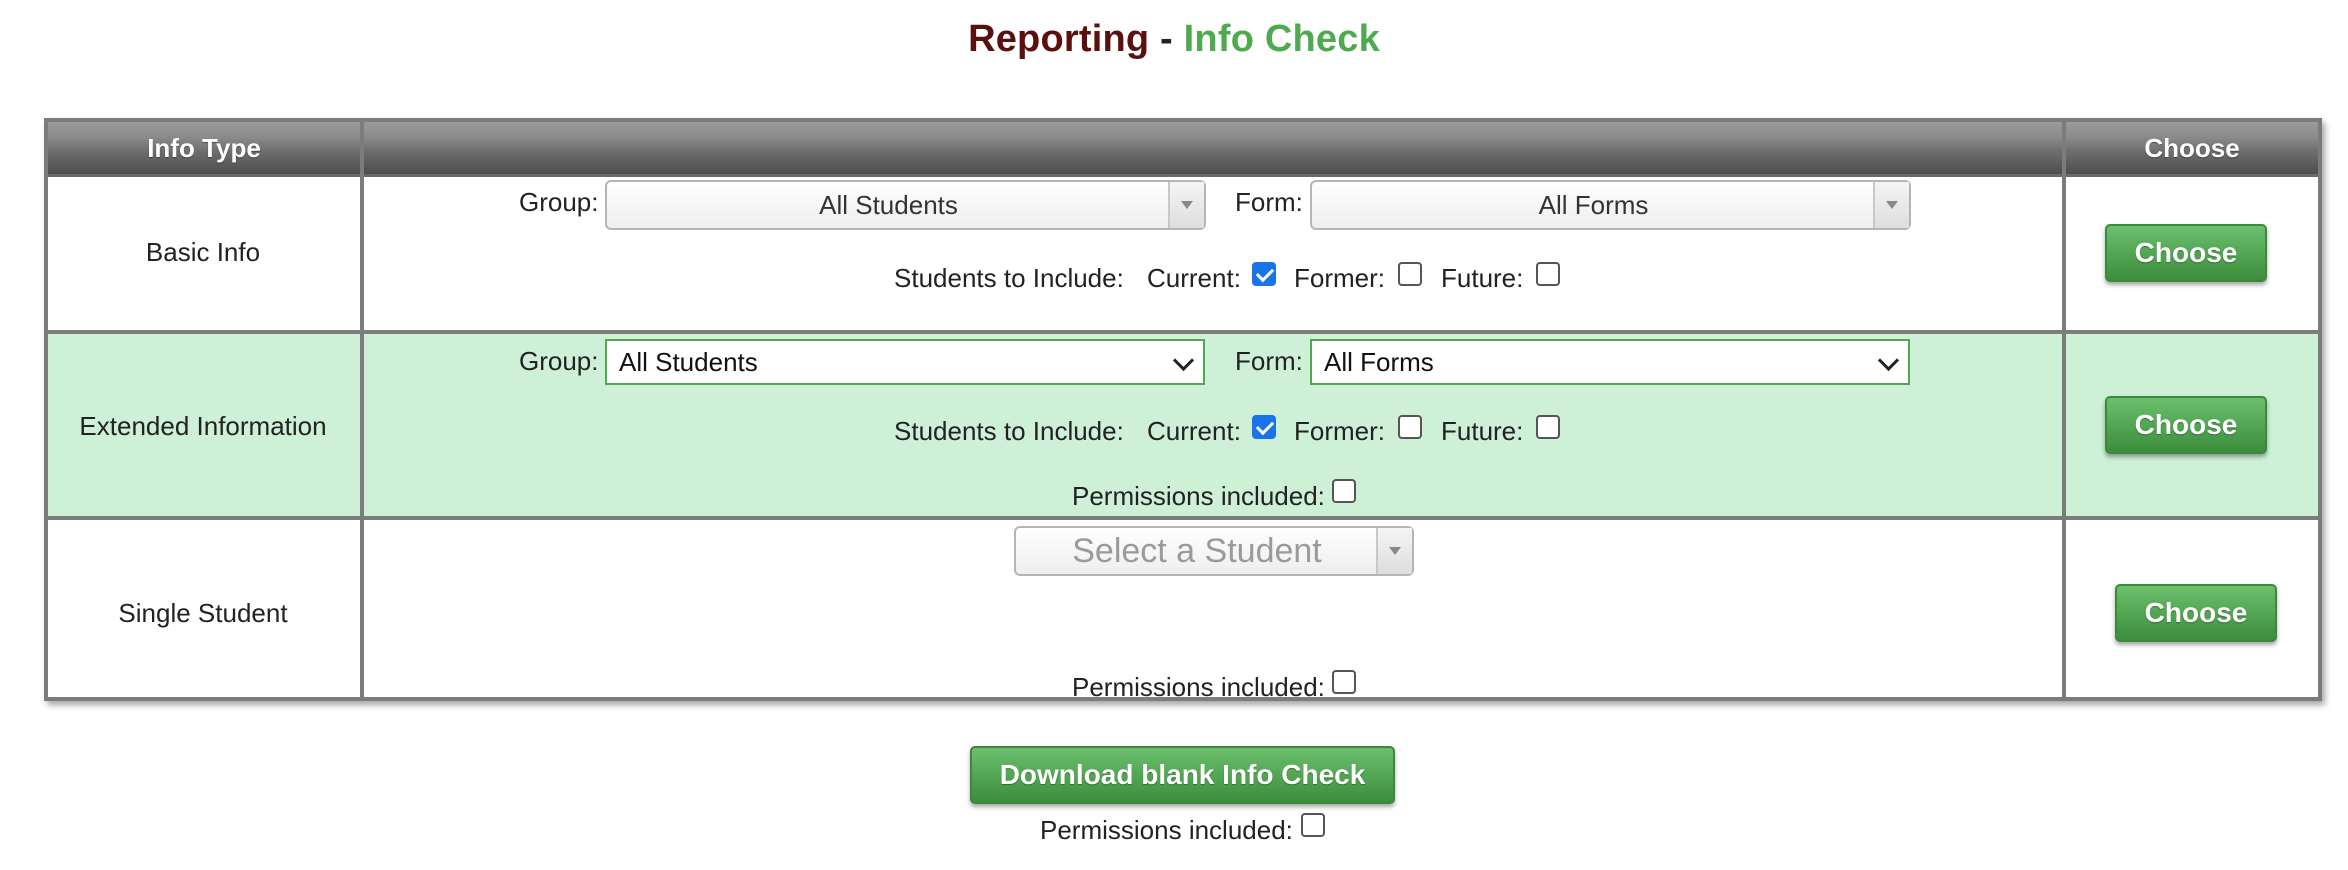 Image resolution: width=2348 pixels, height=870 pixels. I want to click on table-header: Info Type Choose, so click(1183, 149).